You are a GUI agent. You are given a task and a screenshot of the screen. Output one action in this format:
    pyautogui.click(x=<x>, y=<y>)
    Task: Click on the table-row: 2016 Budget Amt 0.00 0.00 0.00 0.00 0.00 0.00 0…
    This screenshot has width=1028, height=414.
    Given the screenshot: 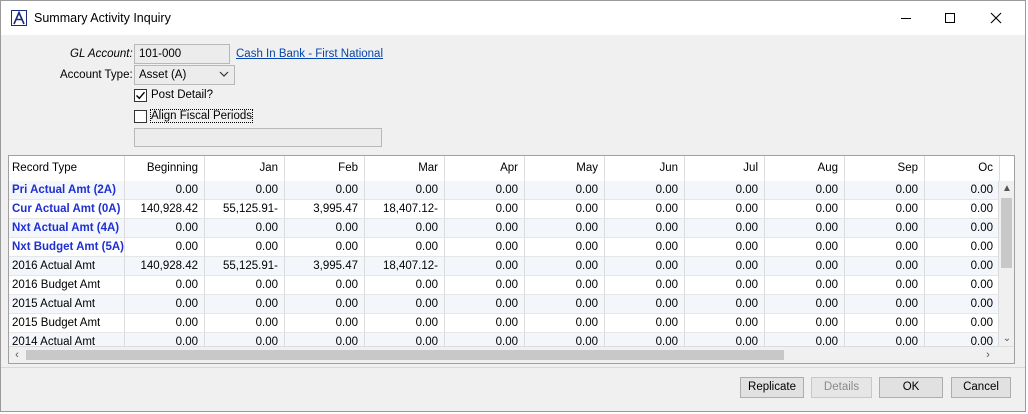 What is the action you would take?
    pyautogui.click(x=504, y=285)
    